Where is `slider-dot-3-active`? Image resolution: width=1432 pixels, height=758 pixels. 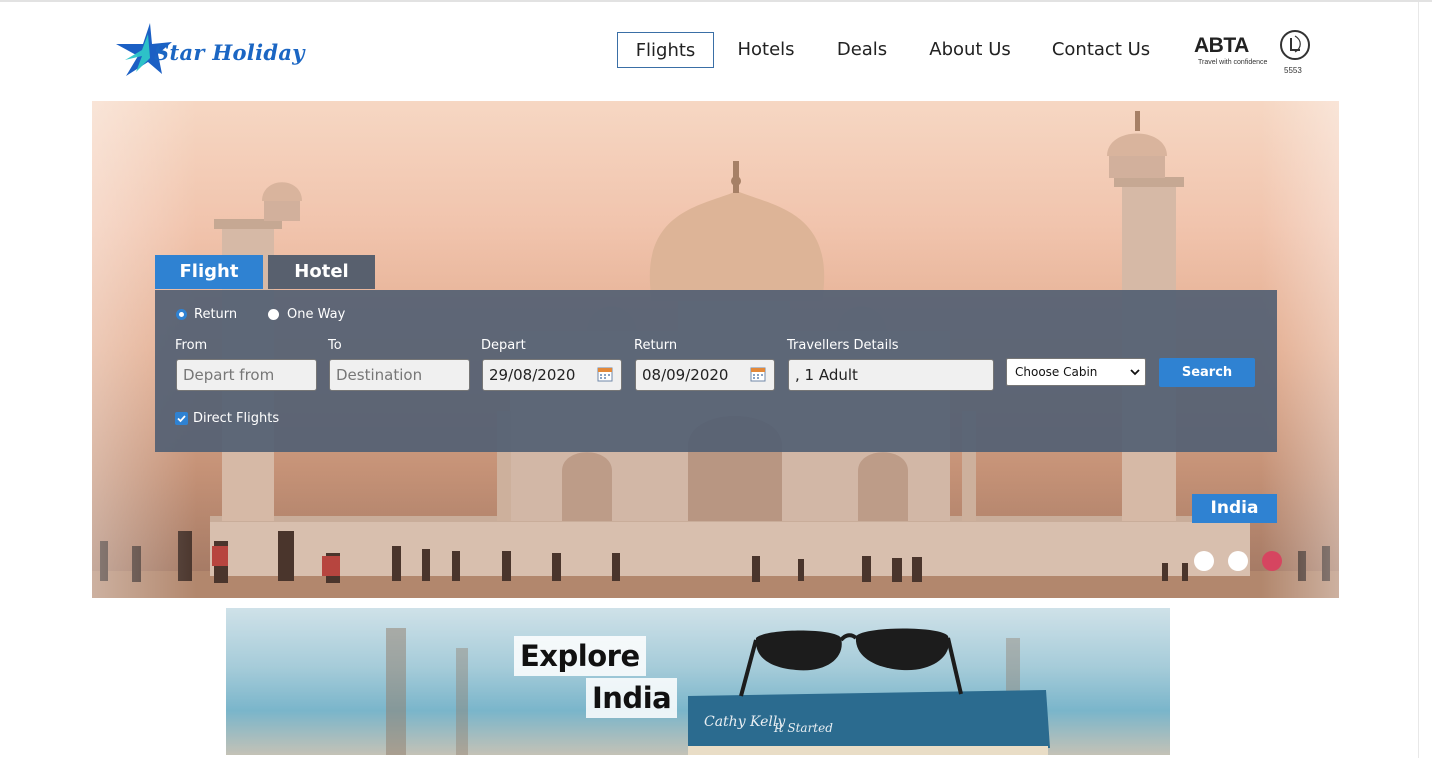 slider-dot-3-active is located at coordinates (1272, 561).